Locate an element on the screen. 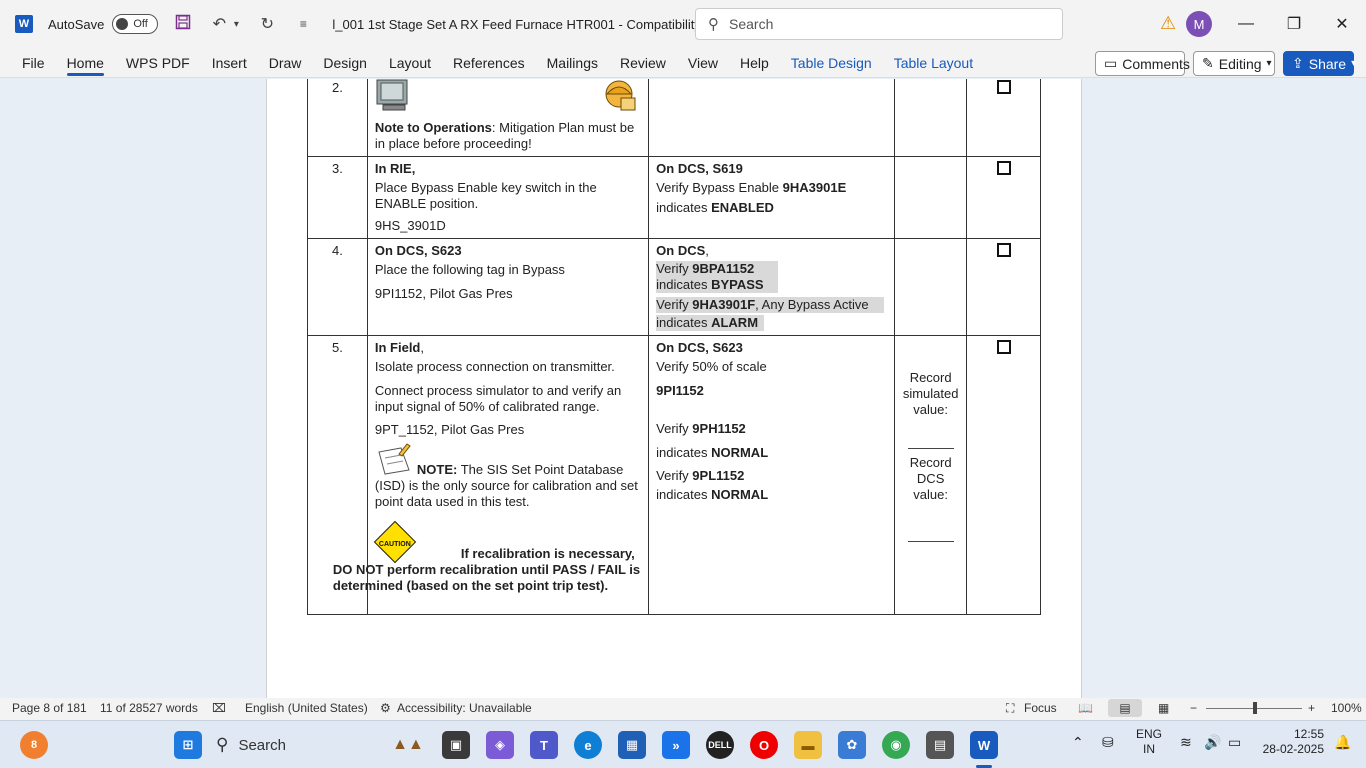 Image resolution: width=1366 pixels, height=768 pixels. app-icon: ▤ is located at coordinates (940, 745).